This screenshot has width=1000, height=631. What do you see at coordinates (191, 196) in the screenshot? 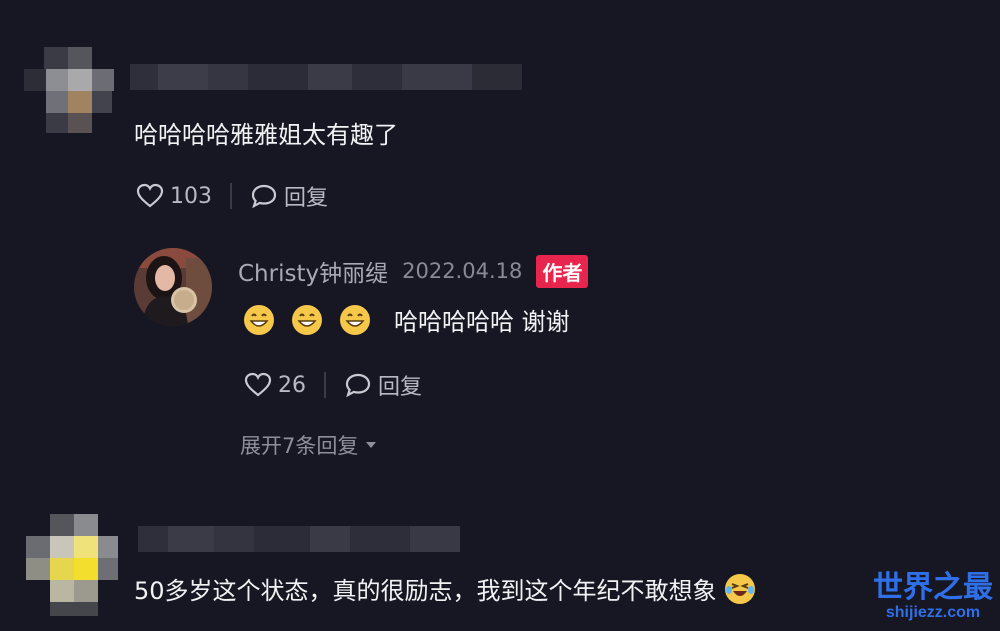
I see `like-count: 103` at bounding box center [191, 196].